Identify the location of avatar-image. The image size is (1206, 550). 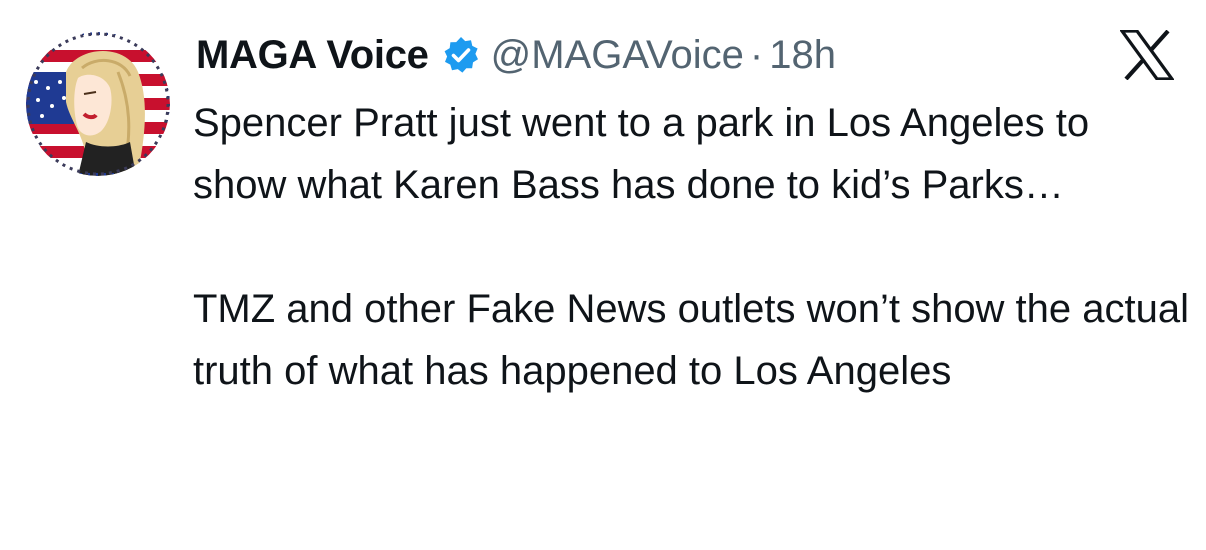
(98, 104).